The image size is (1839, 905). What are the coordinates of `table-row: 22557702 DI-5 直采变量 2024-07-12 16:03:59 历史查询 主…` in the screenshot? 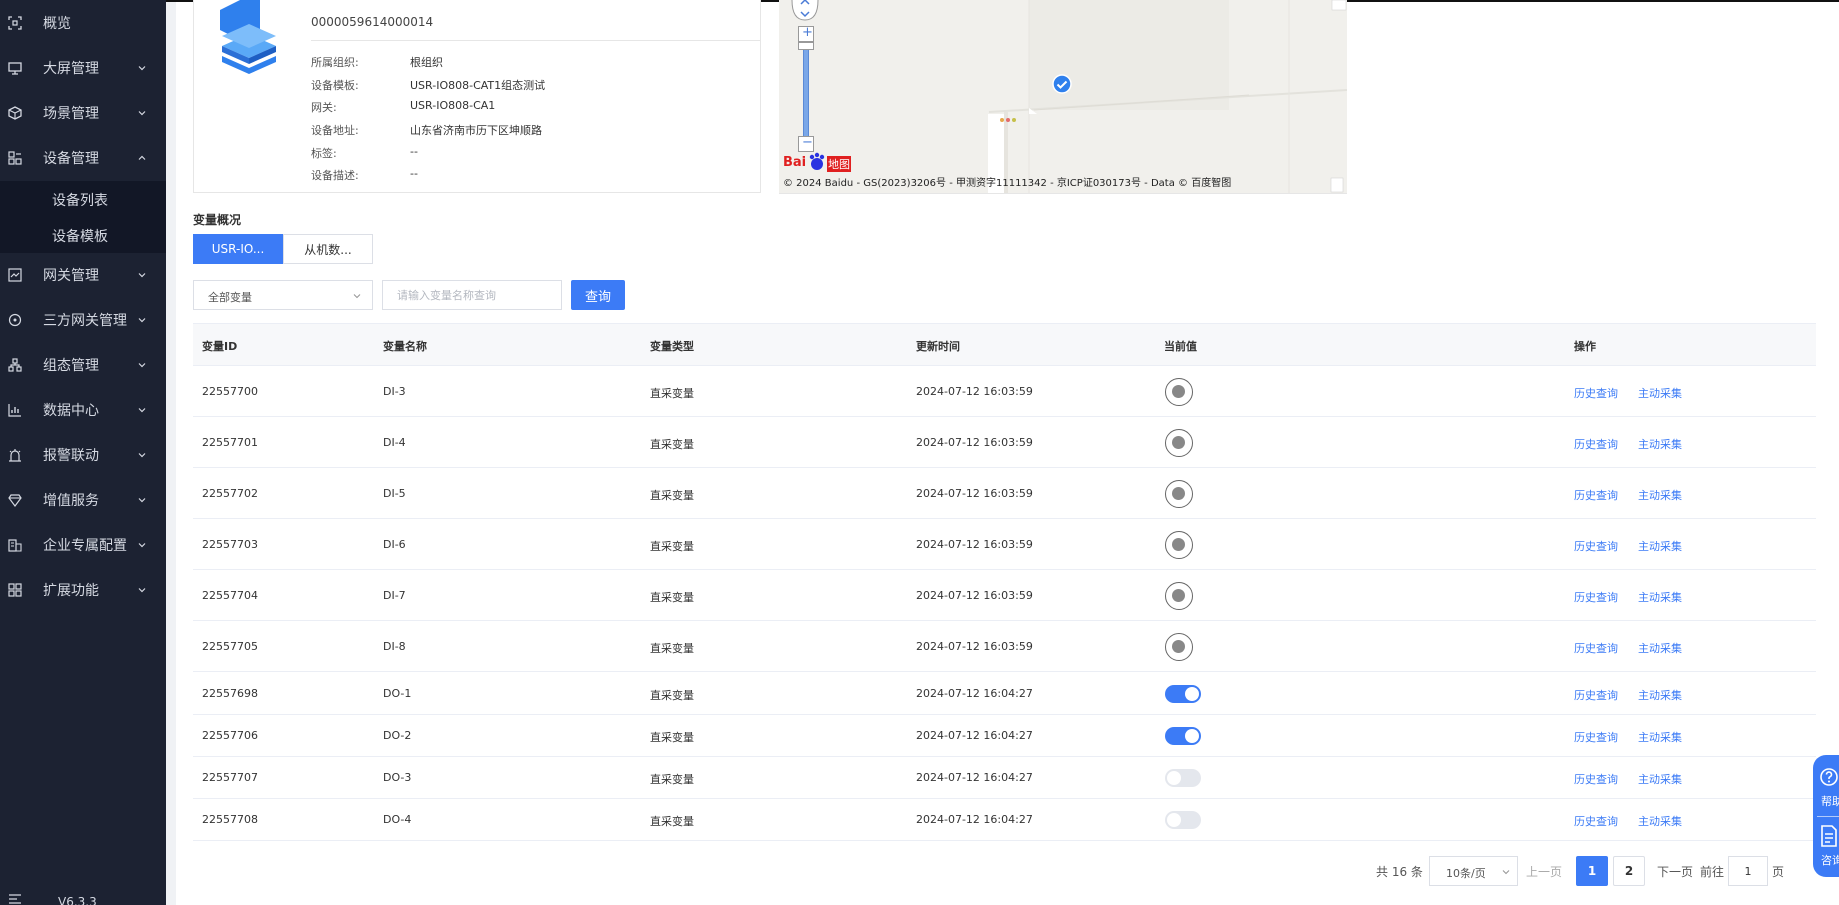 It's located at (1004, 493).